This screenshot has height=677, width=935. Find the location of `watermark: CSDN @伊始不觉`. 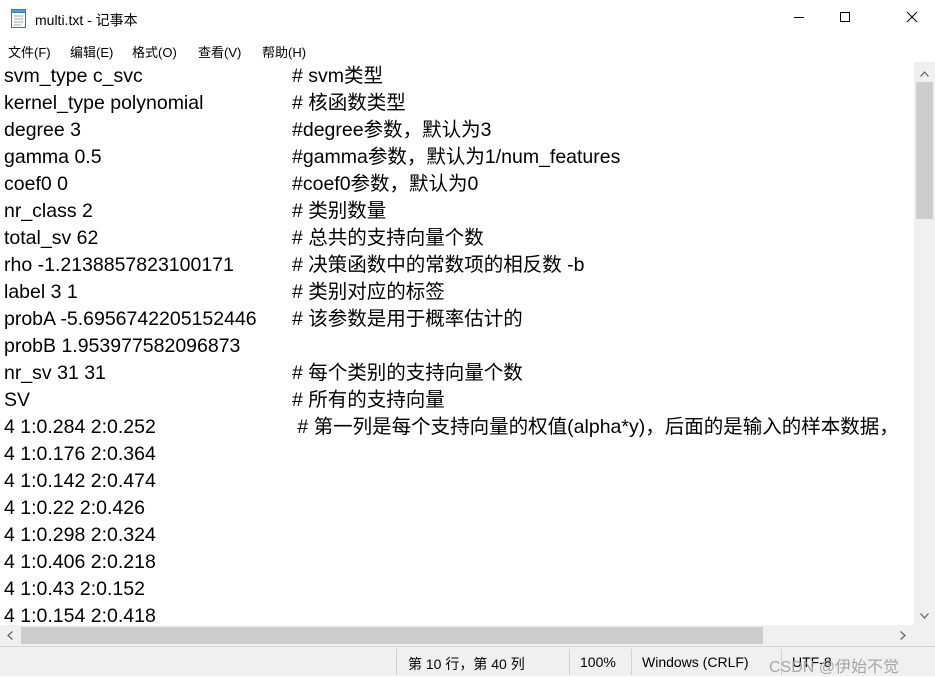

watermark: CSDN @伊始不觉 is located at coordinates (834, 667).